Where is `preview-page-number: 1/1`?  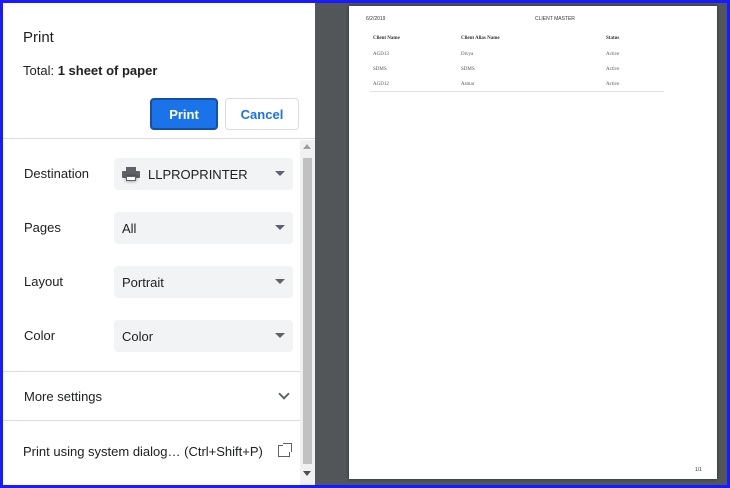
preview-page-number: 1/1 is located at coordinates (698, 470).